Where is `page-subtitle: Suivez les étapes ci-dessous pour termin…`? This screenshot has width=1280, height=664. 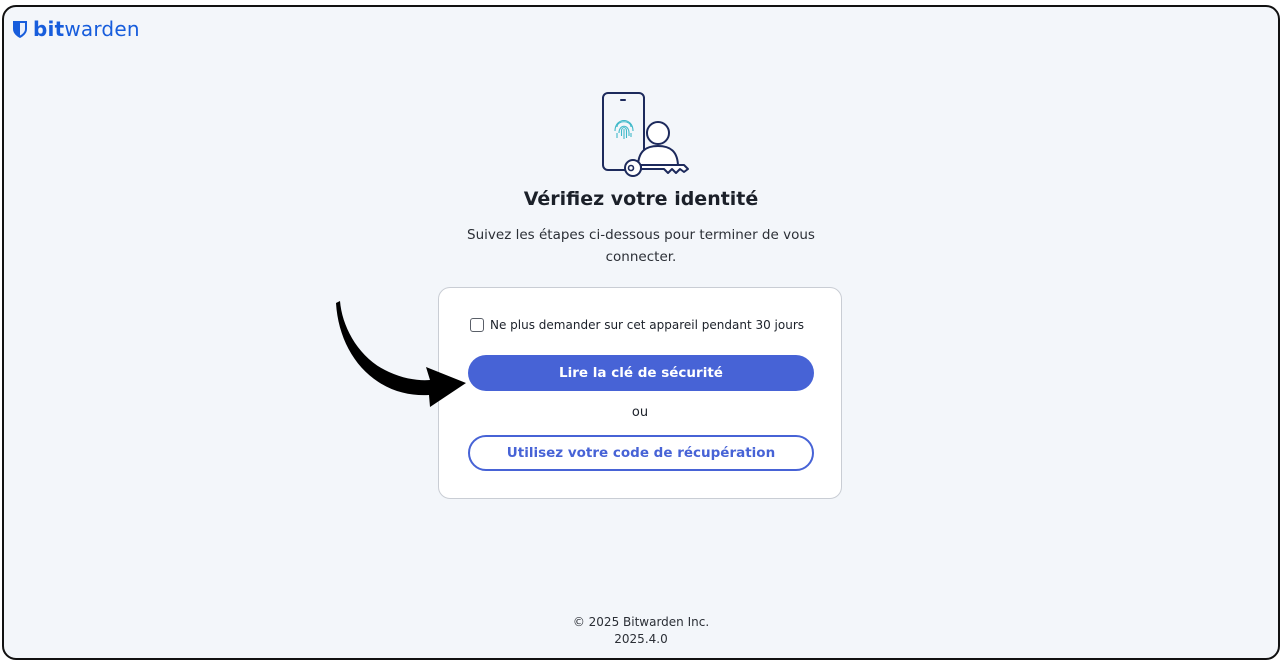 page-subtitle: Suivez les étapes ci-dessous pour termin… is located at coordinates (641, 246).